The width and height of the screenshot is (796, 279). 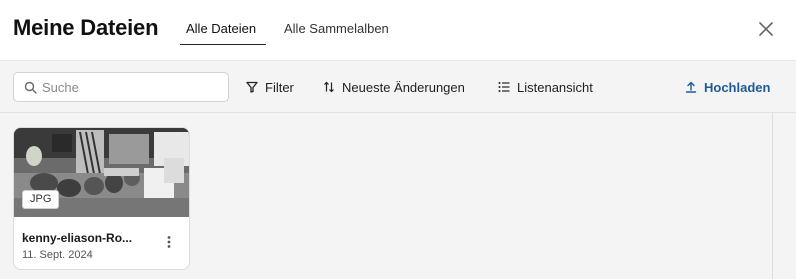 What do you see at coordinates (221, 28) in the screenshot?
I see `tab-label: Alle Dateien` at bounding box center [221, 28].